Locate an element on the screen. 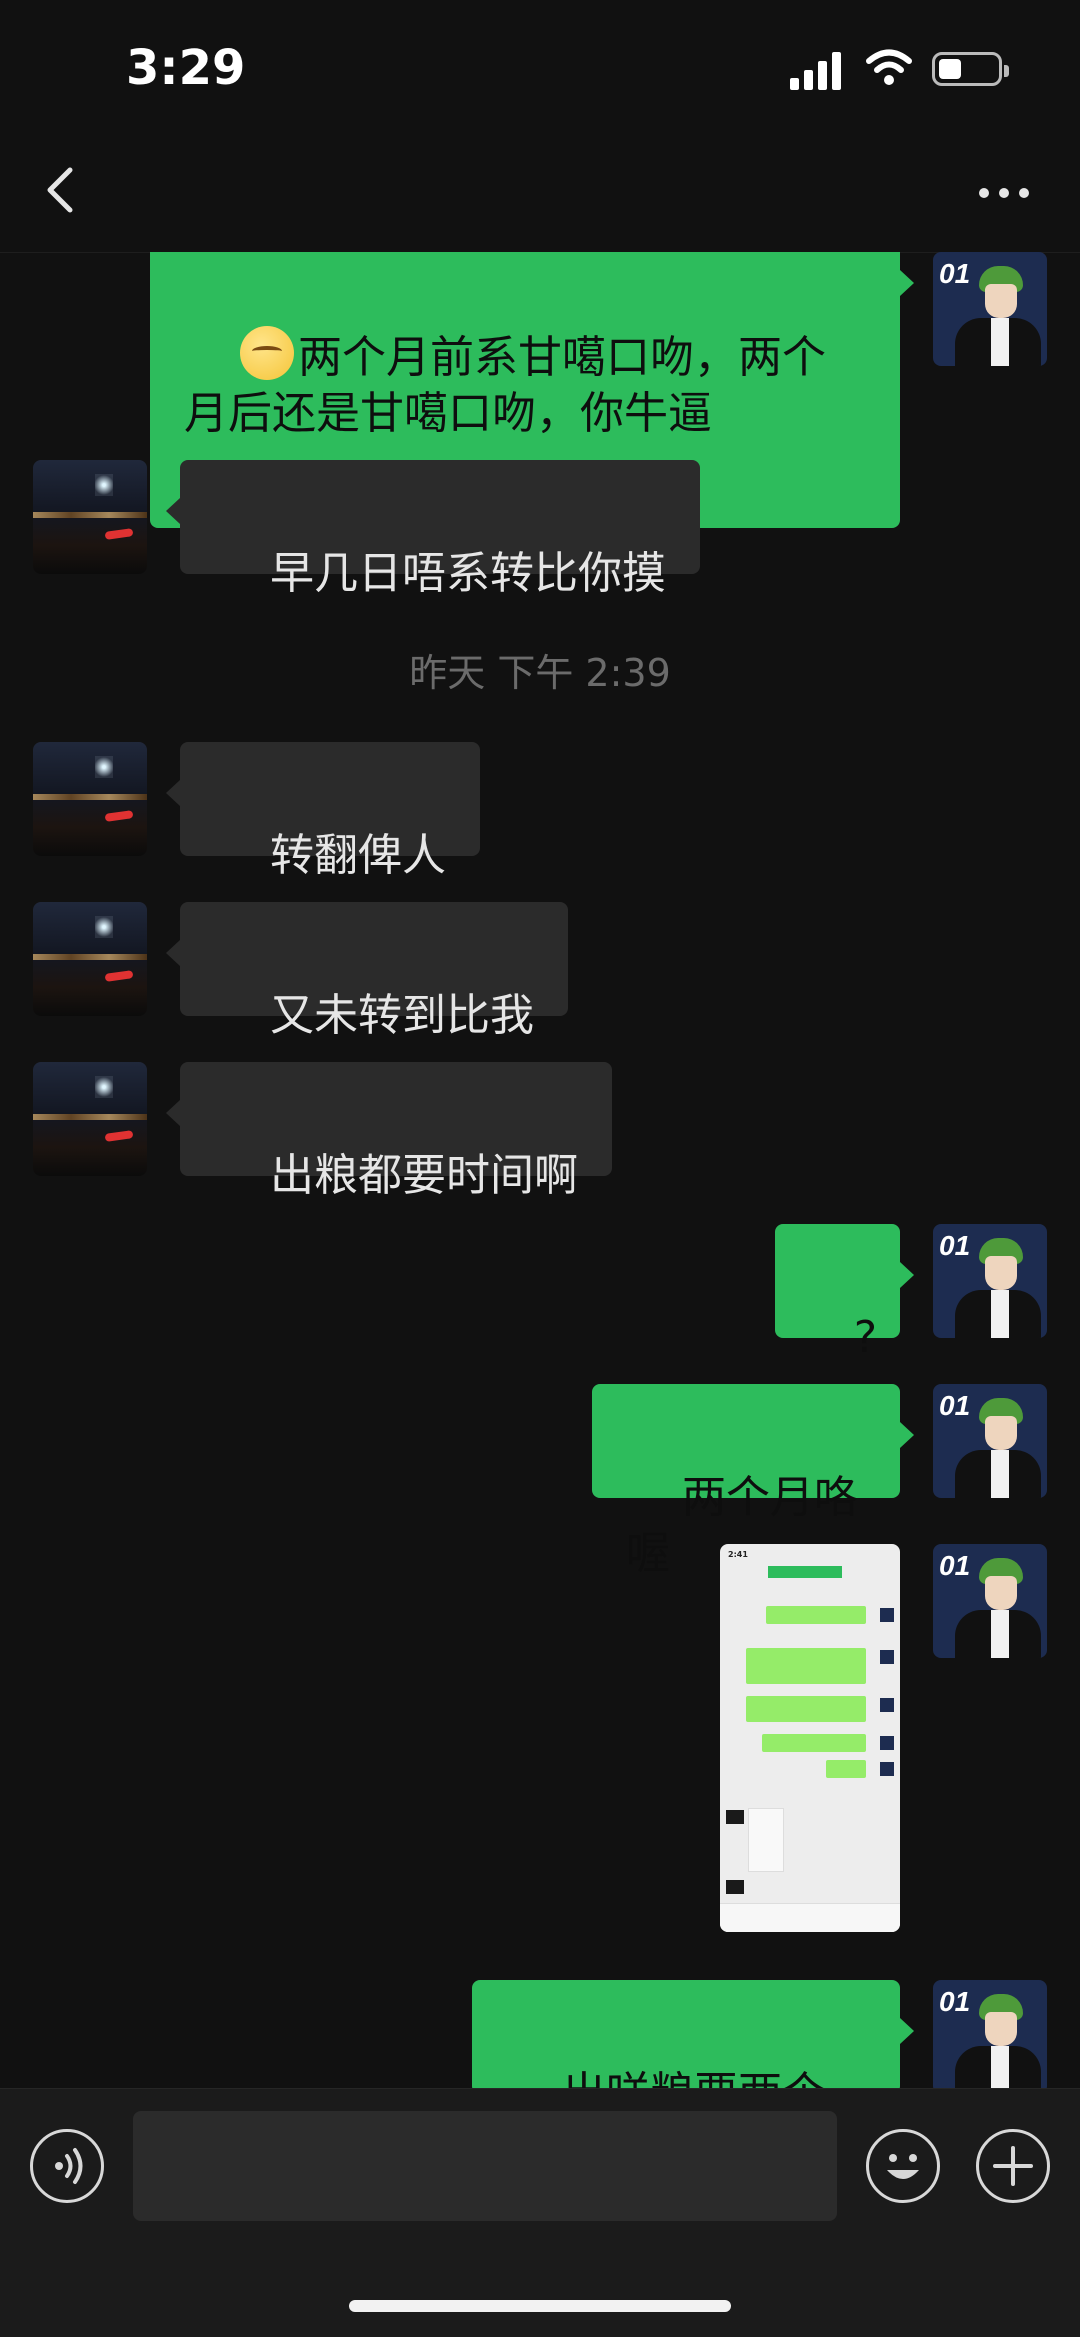 This screenshot has width=1080, height=2337. plus-icon is located at coordinates (1013, 2166).